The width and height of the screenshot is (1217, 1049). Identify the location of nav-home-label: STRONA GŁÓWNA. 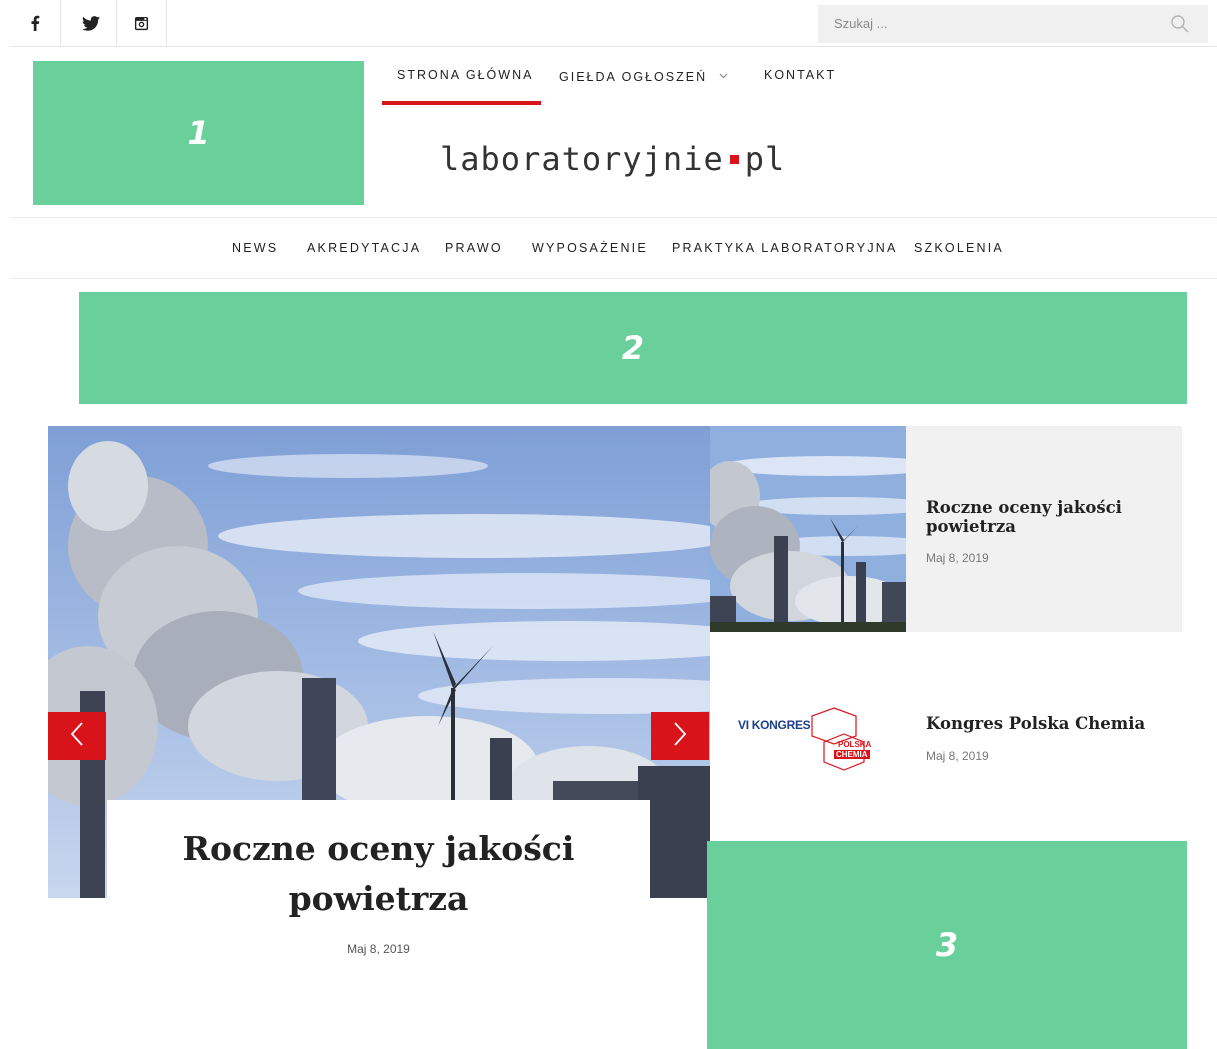
(465, 75).